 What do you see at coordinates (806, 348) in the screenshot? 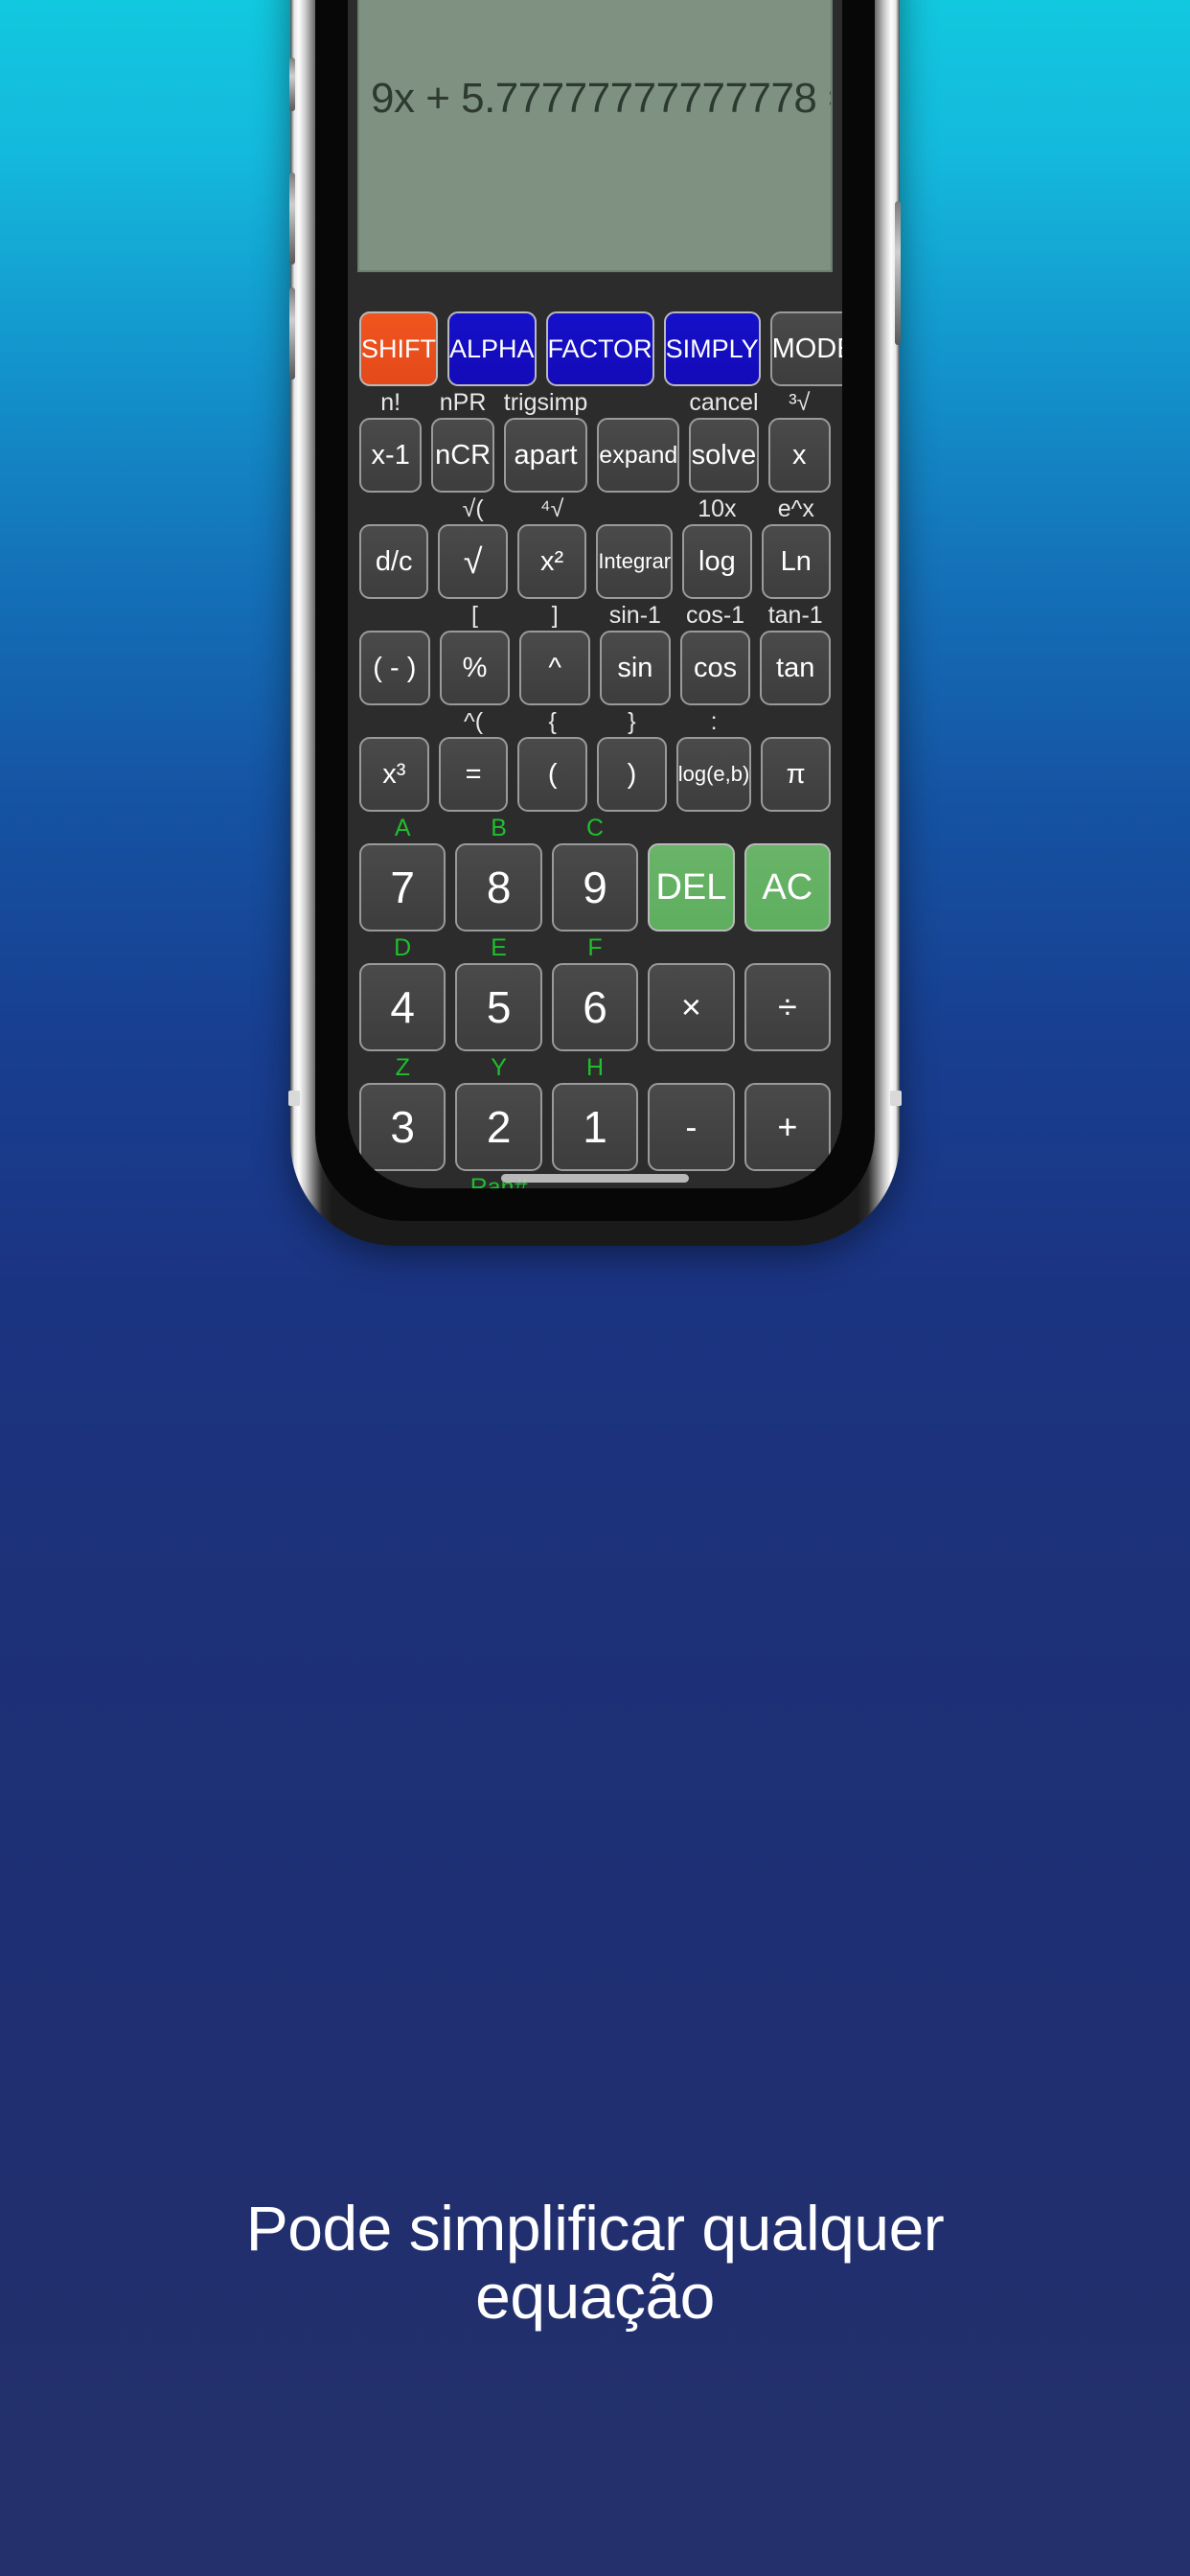
I see `key-mode: MODE` at bounding box center [806, 348].